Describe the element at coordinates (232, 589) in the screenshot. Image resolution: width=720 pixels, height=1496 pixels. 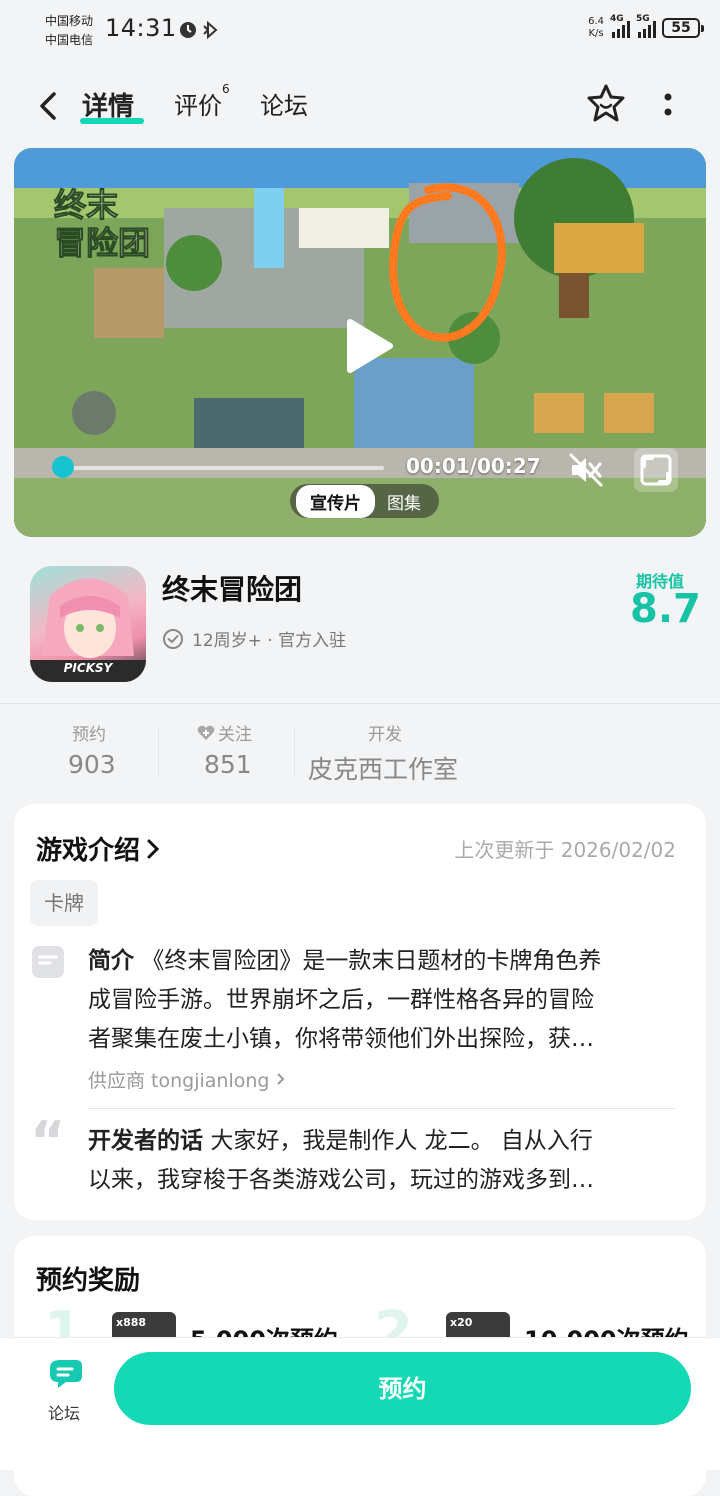
I see `app-name: 终末冒险团` at that location.